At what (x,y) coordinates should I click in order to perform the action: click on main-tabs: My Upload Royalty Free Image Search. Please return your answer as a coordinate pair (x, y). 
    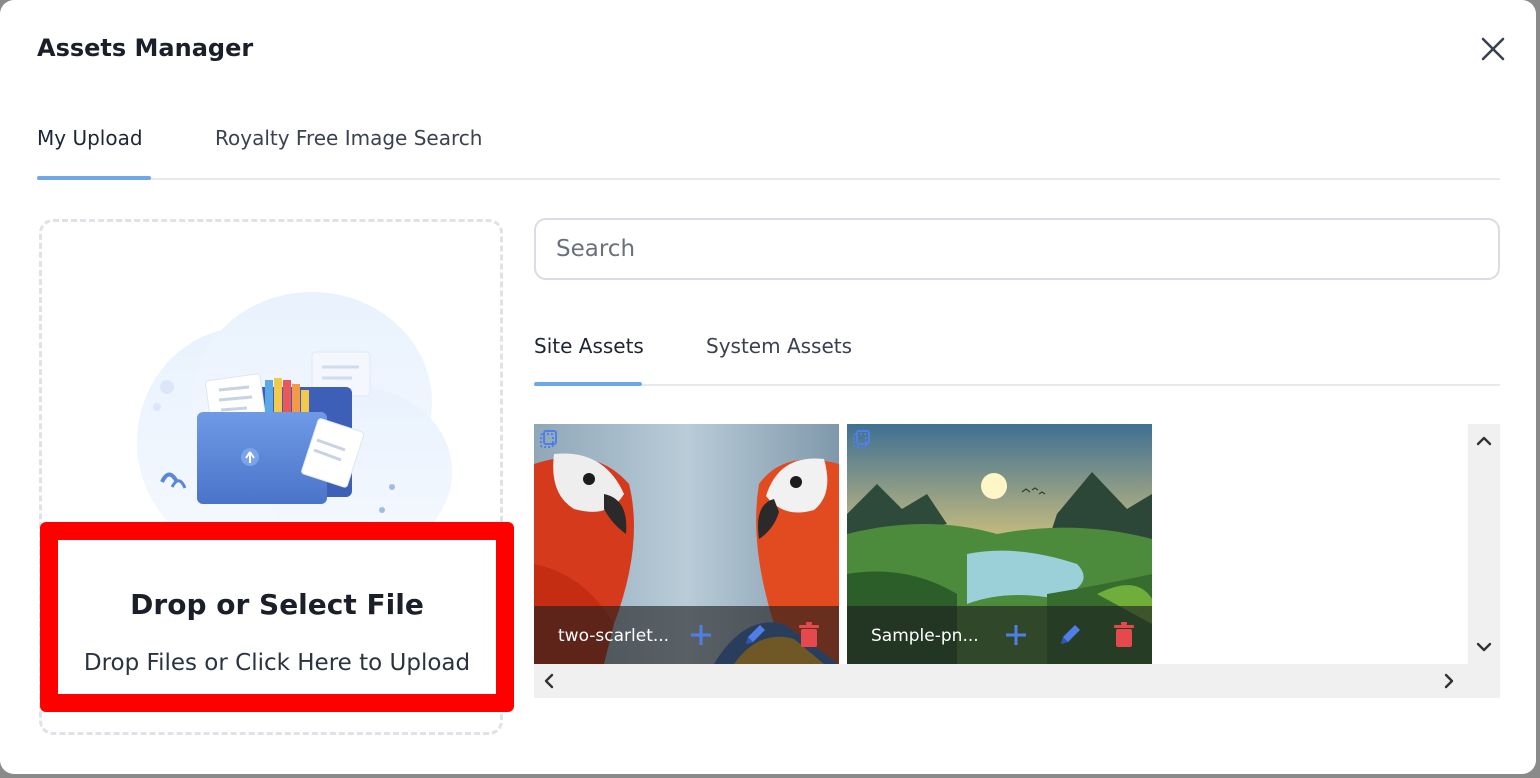
    Looking at the image, I should click on (768, 144).